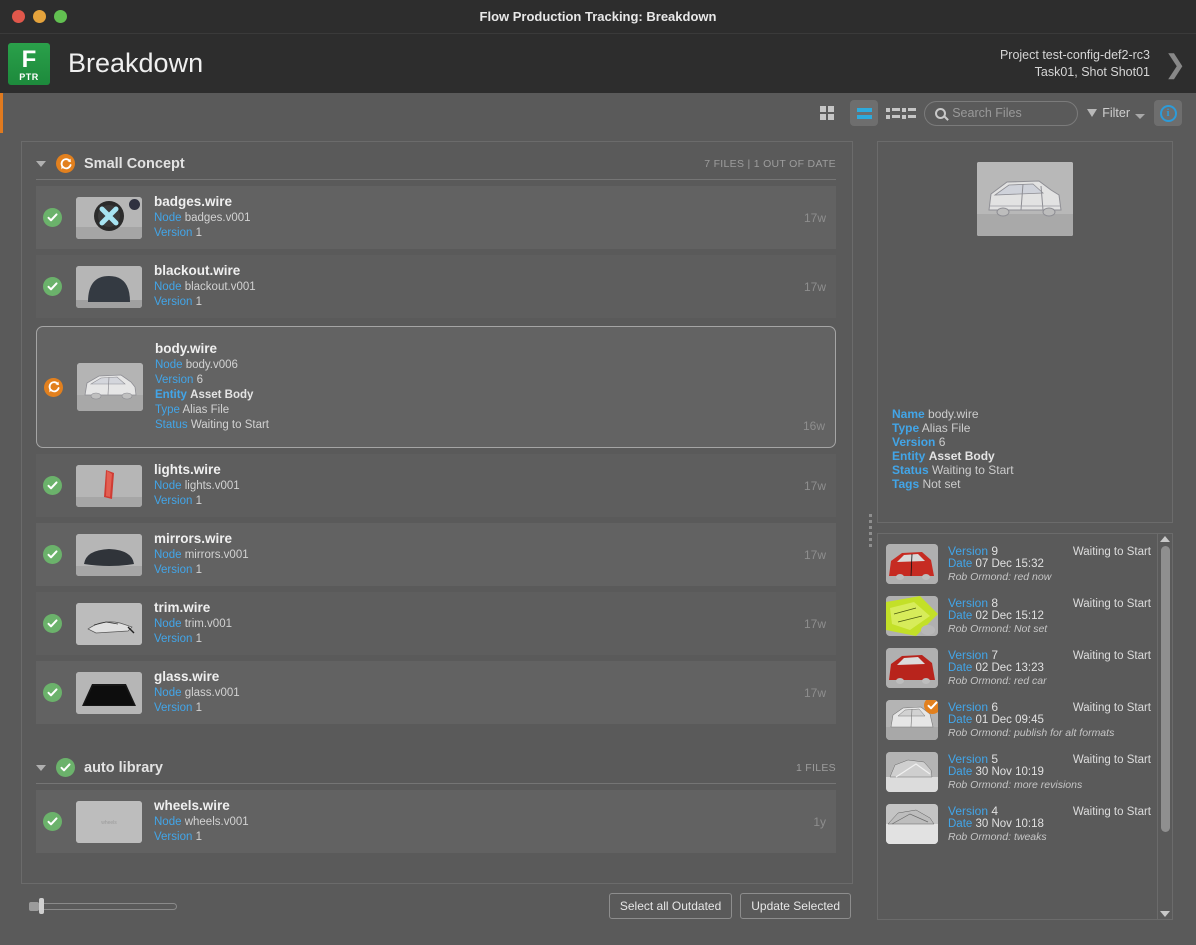 This screenshot has height=945, width=1196. What do you see at coordinates (819, 821) in the screenshot?
I see `file-age: 1y` at bounding box center [819, 821].